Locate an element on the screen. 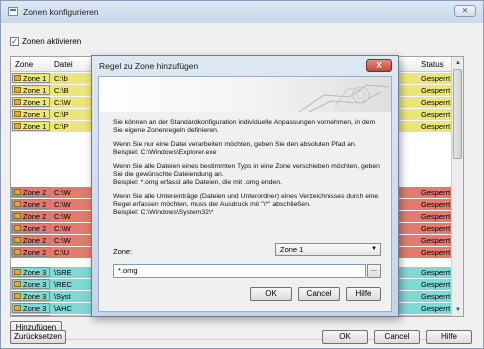 This screenshot has width=484, height=349. zone-select-value: Zone 1 is located at coordinates (292, 249).